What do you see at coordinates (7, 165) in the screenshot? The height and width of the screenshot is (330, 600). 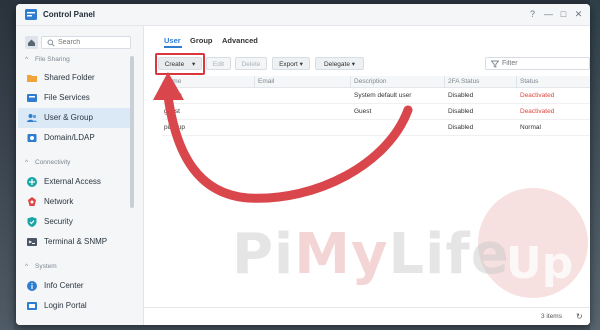 I see `desktop-background-left` at bounding box center [7, 165].